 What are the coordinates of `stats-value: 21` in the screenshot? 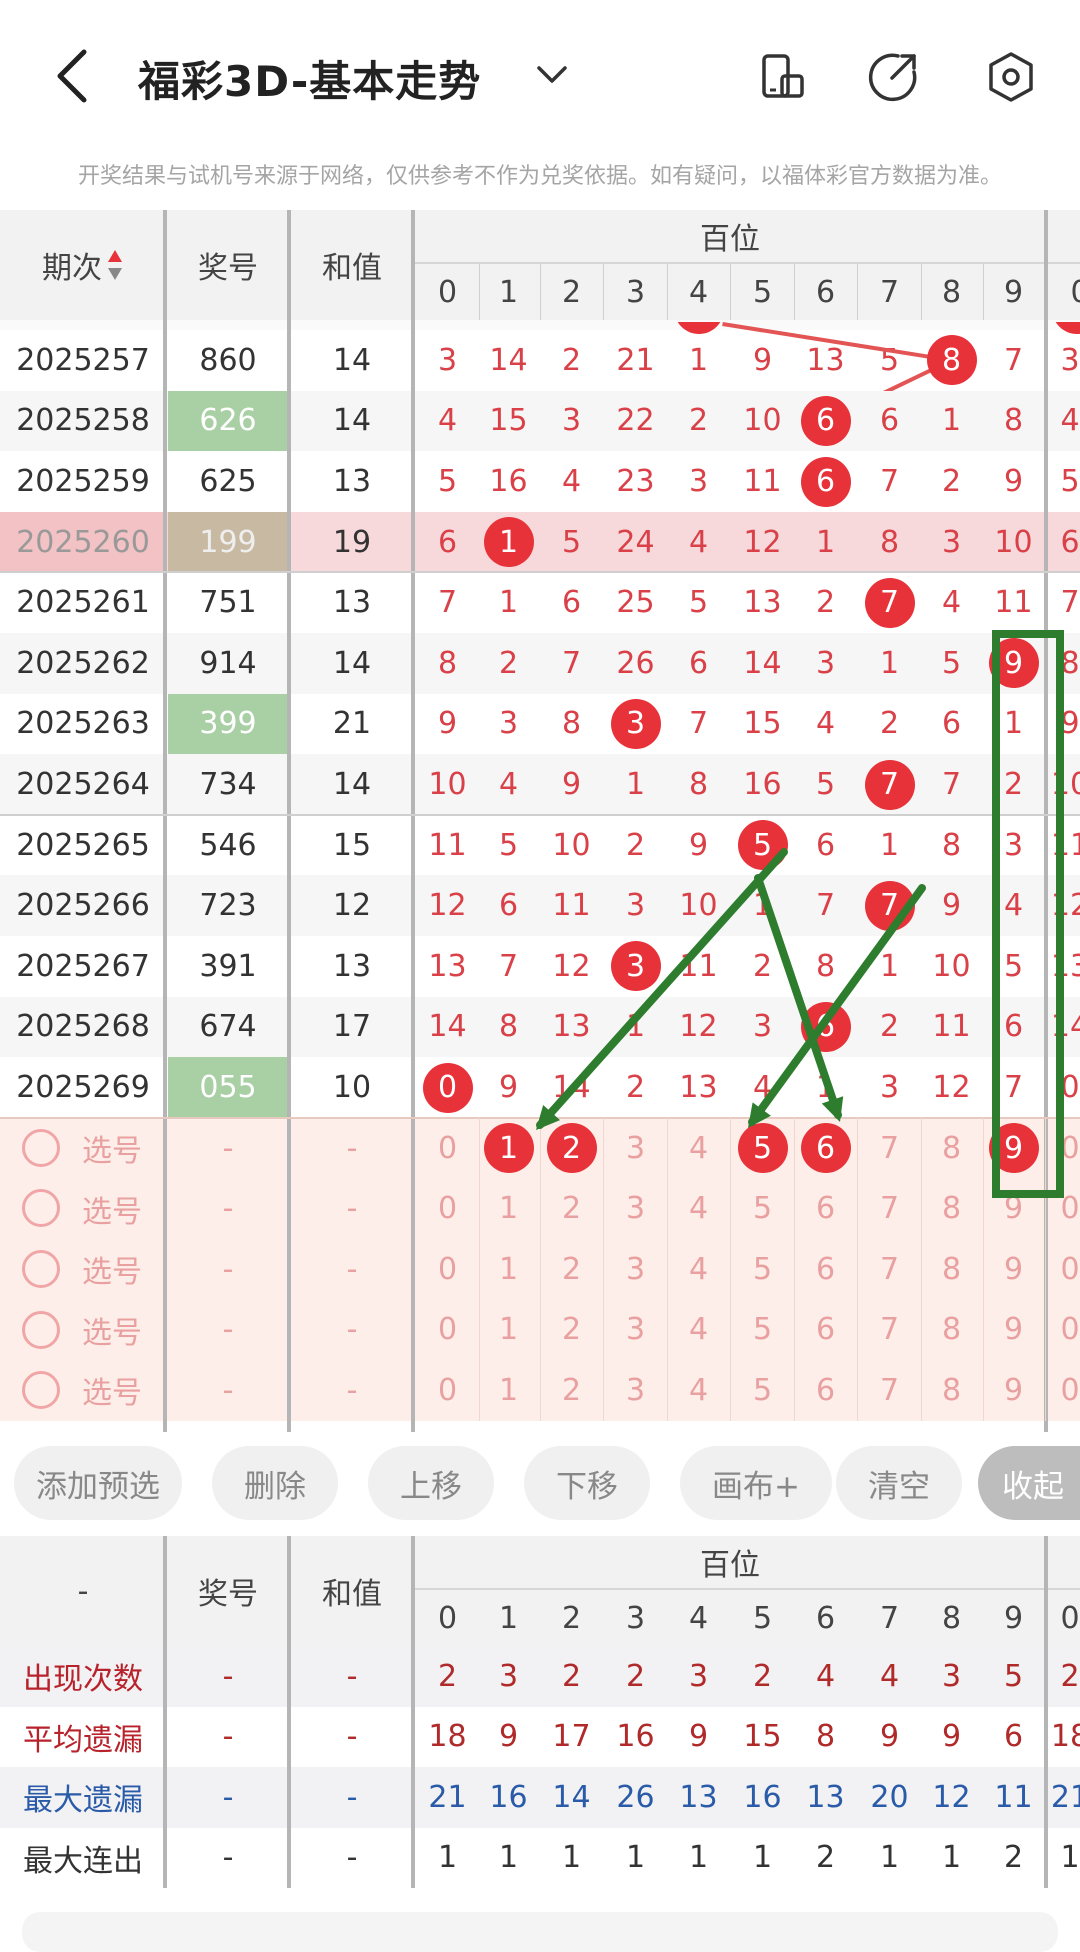 It's located at (447, 1797).